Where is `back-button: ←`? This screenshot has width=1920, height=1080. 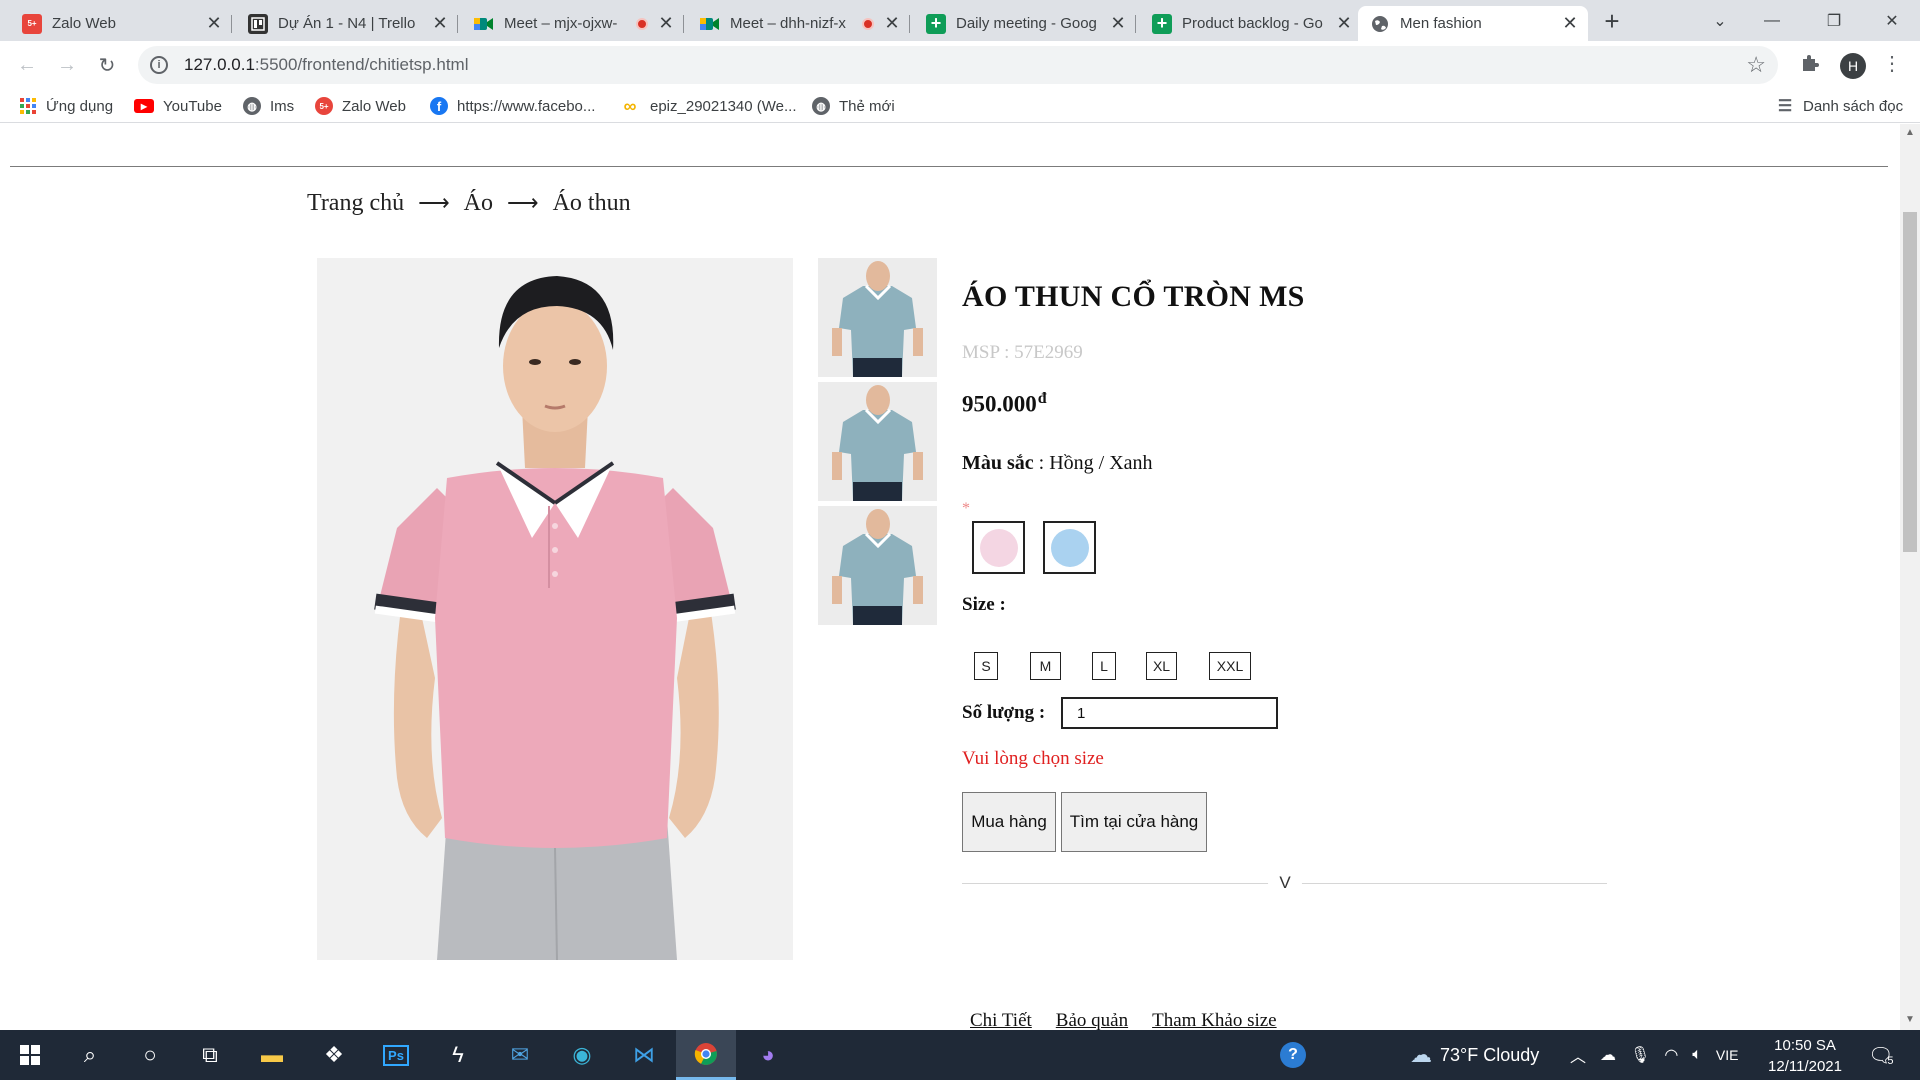
back-button: ← is located at coordinates (27, 65).